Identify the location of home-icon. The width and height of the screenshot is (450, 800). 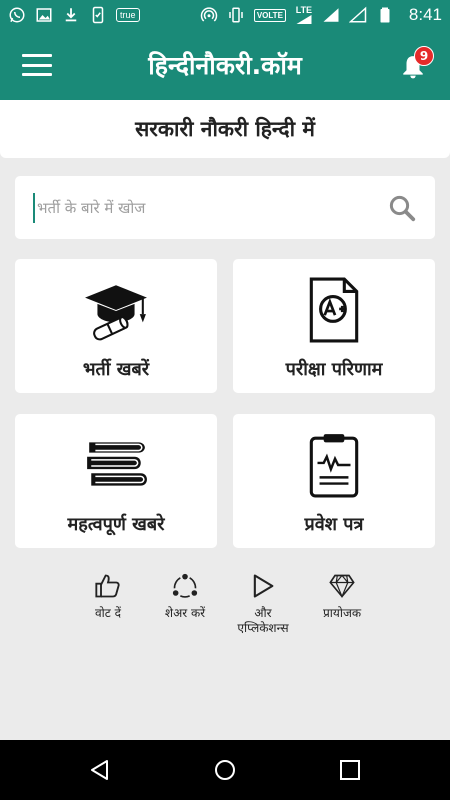
(225, 770).